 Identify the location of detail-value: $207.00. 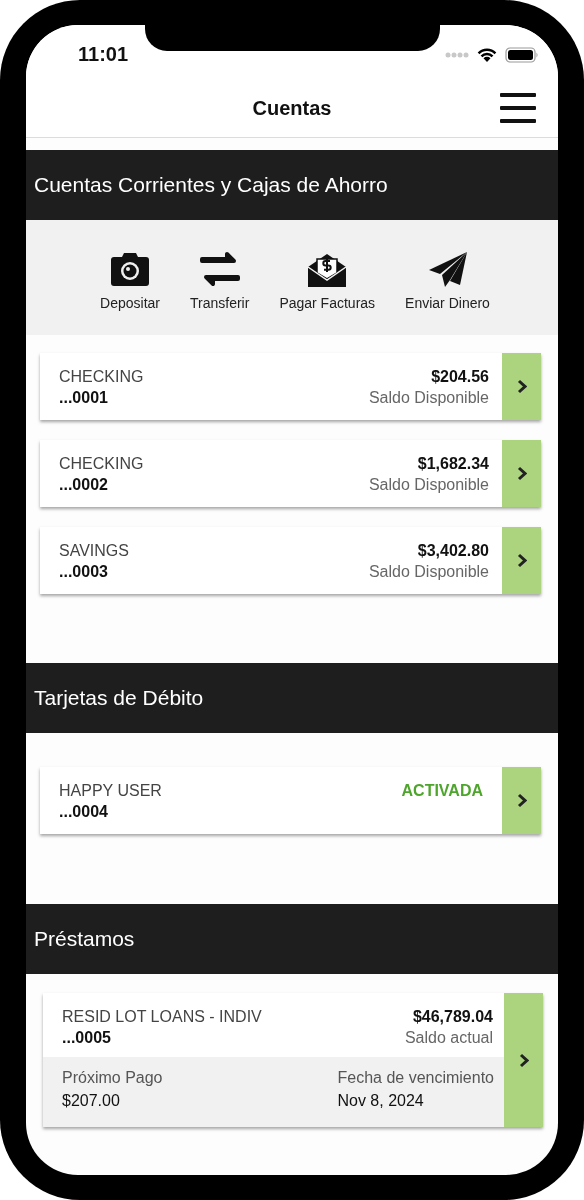
(91, 1101).